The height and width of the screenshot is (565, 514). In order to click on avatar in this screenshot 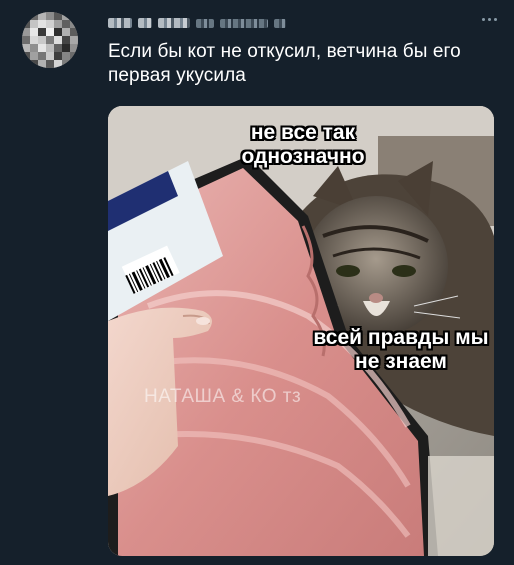, I will do `click(50, 40)`.